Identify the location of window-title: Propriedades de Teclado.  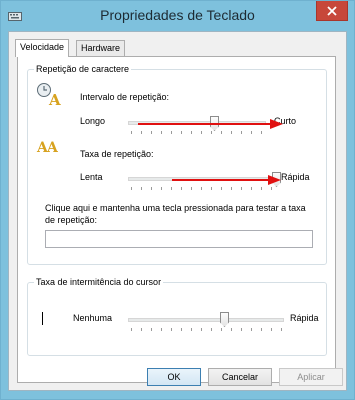
(177, 15).